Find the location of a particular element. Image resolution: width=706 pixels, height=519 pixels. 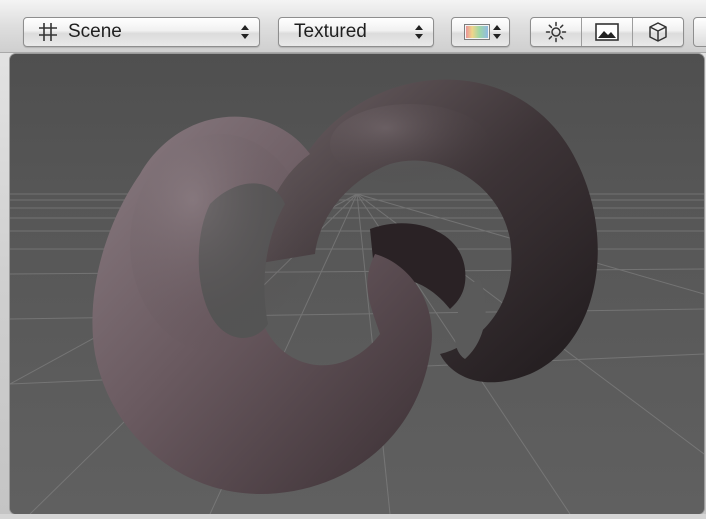

view-mode-dropdown: Scene is located at coordinates (141, 32).